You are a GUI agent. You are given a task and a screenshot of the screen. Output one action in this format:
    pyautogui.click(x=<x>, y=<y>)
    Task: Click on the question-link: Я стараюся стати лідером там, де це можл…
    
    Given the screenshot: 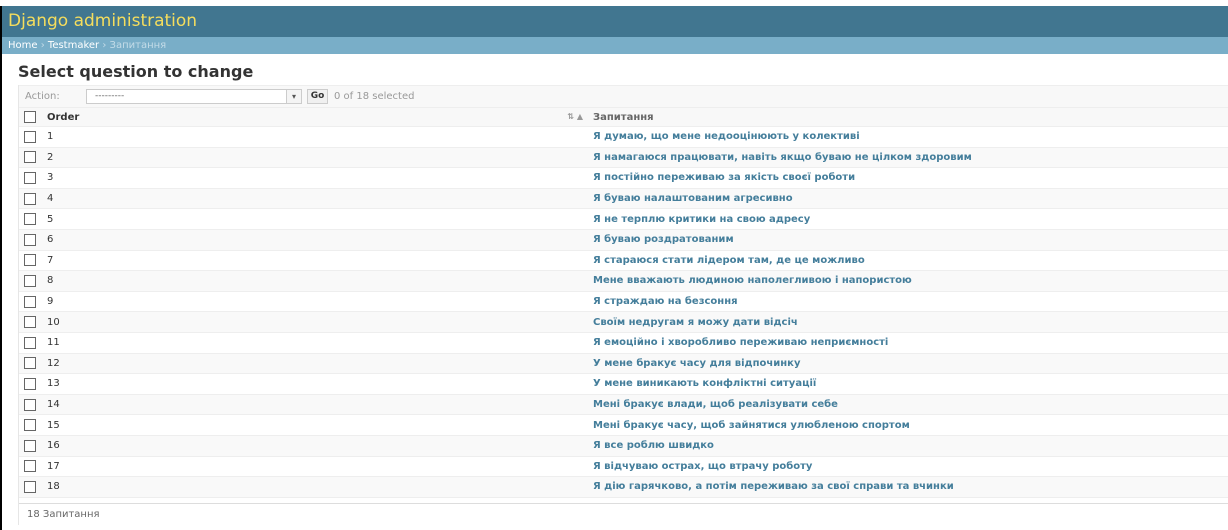 What is the action you would take?
    pyautogui.click(x=729, y=260)
    